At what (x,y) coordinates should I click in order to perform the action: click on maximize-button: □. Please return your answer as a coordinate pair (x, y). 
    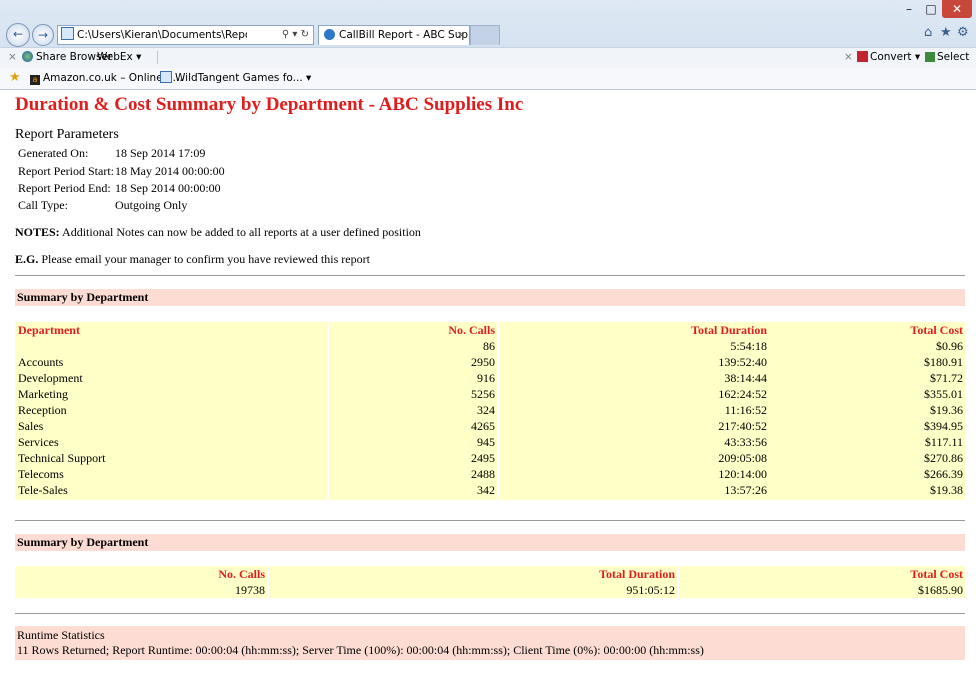
    Looking at the image, I should click on (931, 9).